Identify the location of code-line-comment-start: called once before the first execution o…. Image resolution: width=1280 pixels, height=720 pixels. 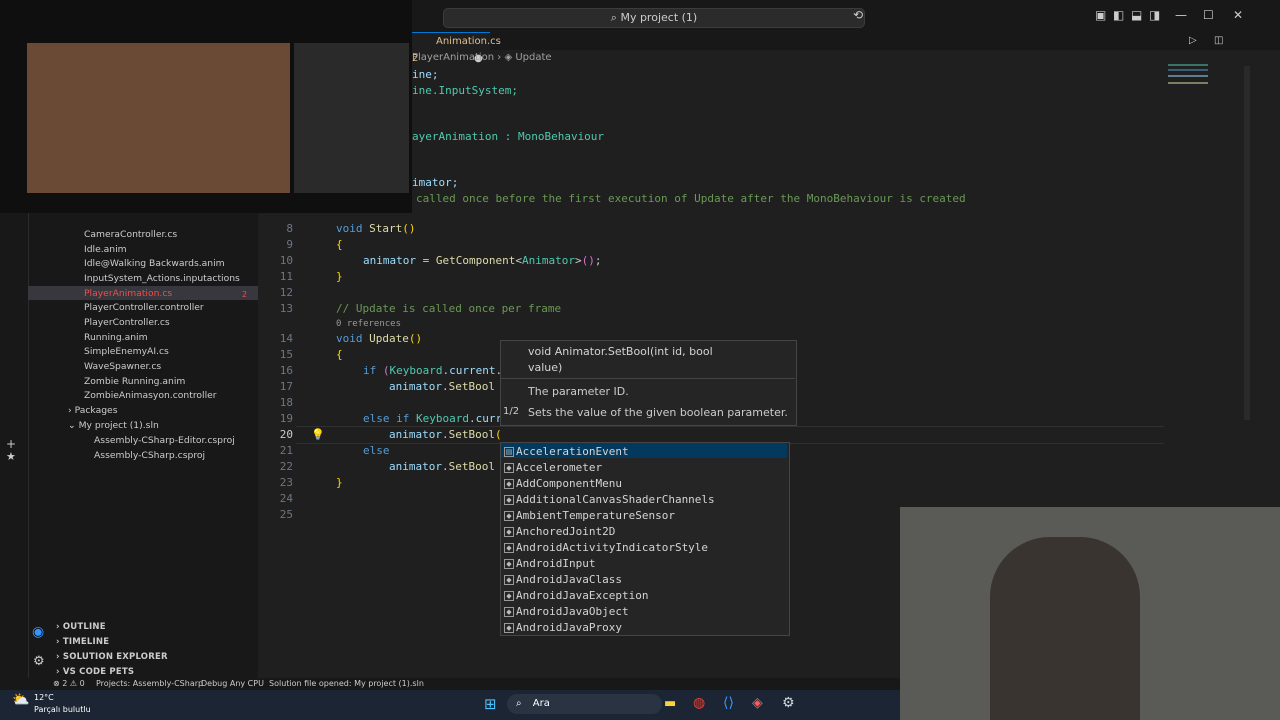
(691, 198).